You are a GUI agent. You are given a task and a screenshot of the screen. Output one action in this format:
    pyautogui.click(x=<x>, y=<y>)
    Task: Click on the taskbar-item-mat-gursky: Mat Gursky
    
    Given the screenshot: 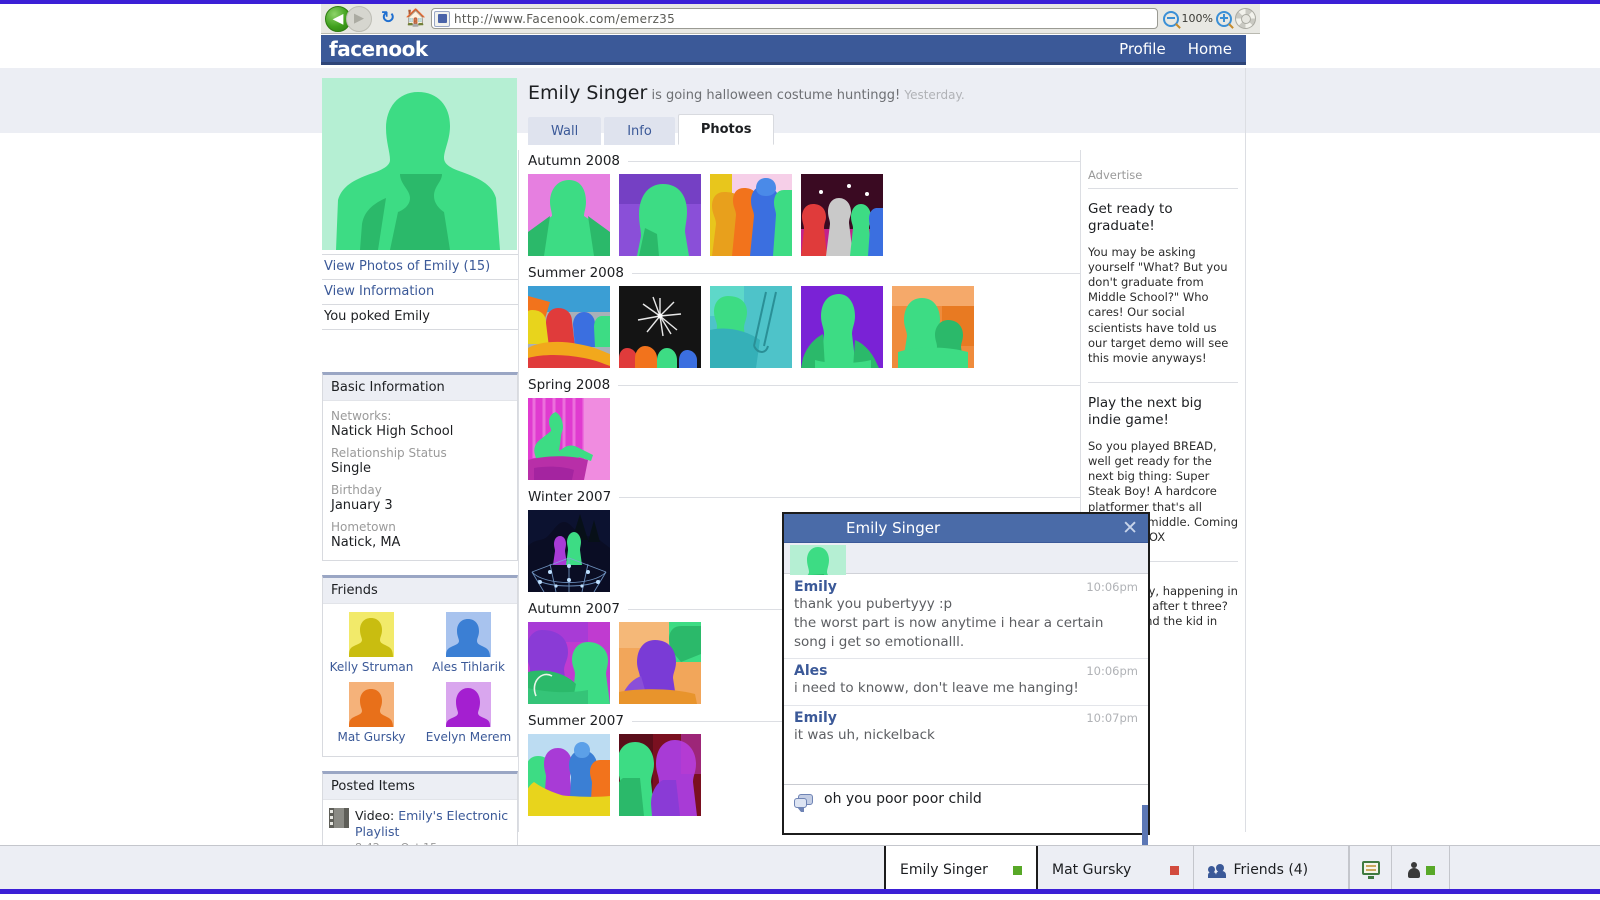 What is the action you would take?
    pyautogui.click(x=1116, y=870)
    